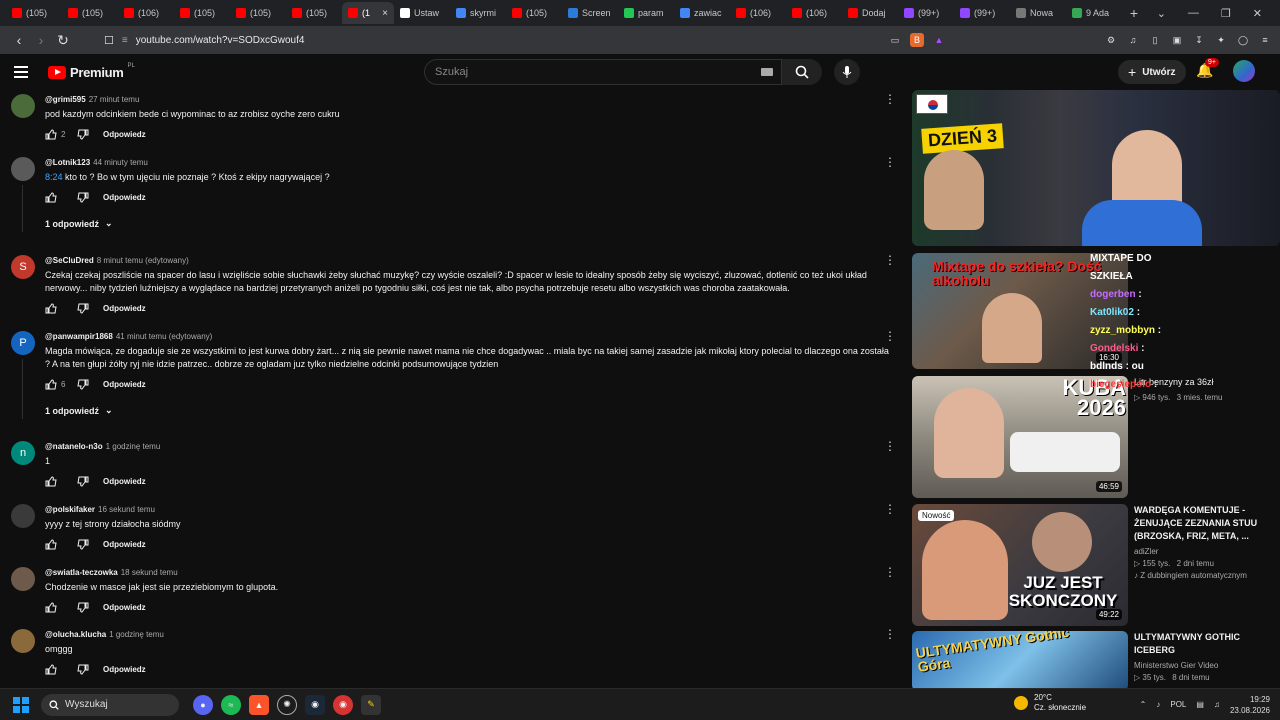  Describe the element at coordinates (126, 509) in the screenshot. I see `comment-time: 16 sekund temu` at that location.